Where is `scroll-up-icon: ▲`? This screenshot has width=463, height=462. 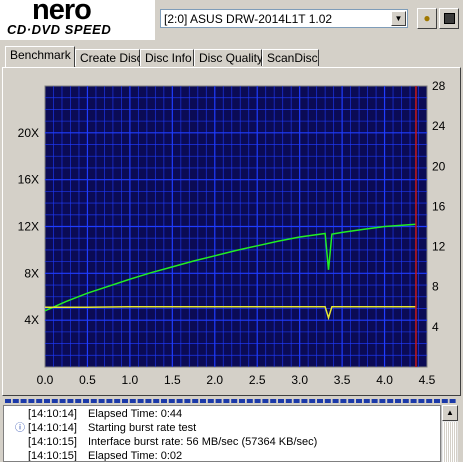
scroll-up-icon: ▲ is located at coordinates (450, 413).